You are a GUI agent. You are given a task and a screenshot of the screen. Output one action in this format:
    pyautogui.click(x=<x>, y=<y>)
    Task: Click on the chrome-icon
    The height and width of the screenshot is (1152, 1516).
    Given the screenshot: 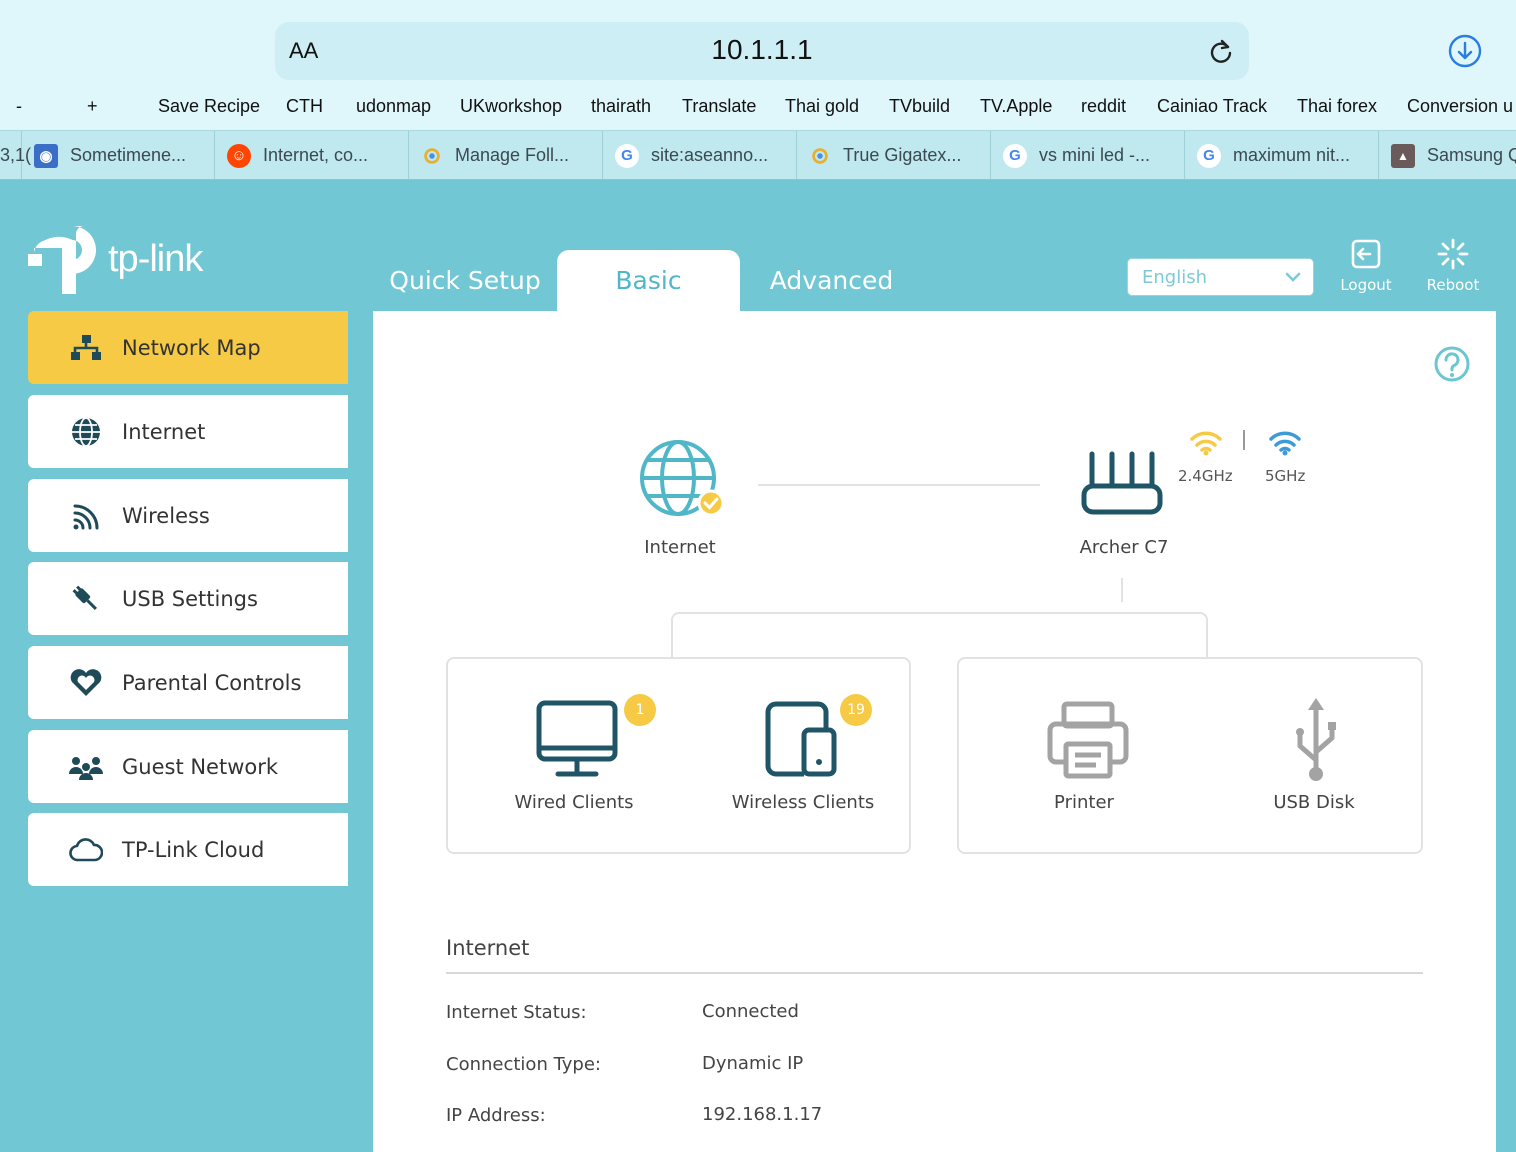 What is the action you would take?
    pyautogui.click(x=820, y=155)
    